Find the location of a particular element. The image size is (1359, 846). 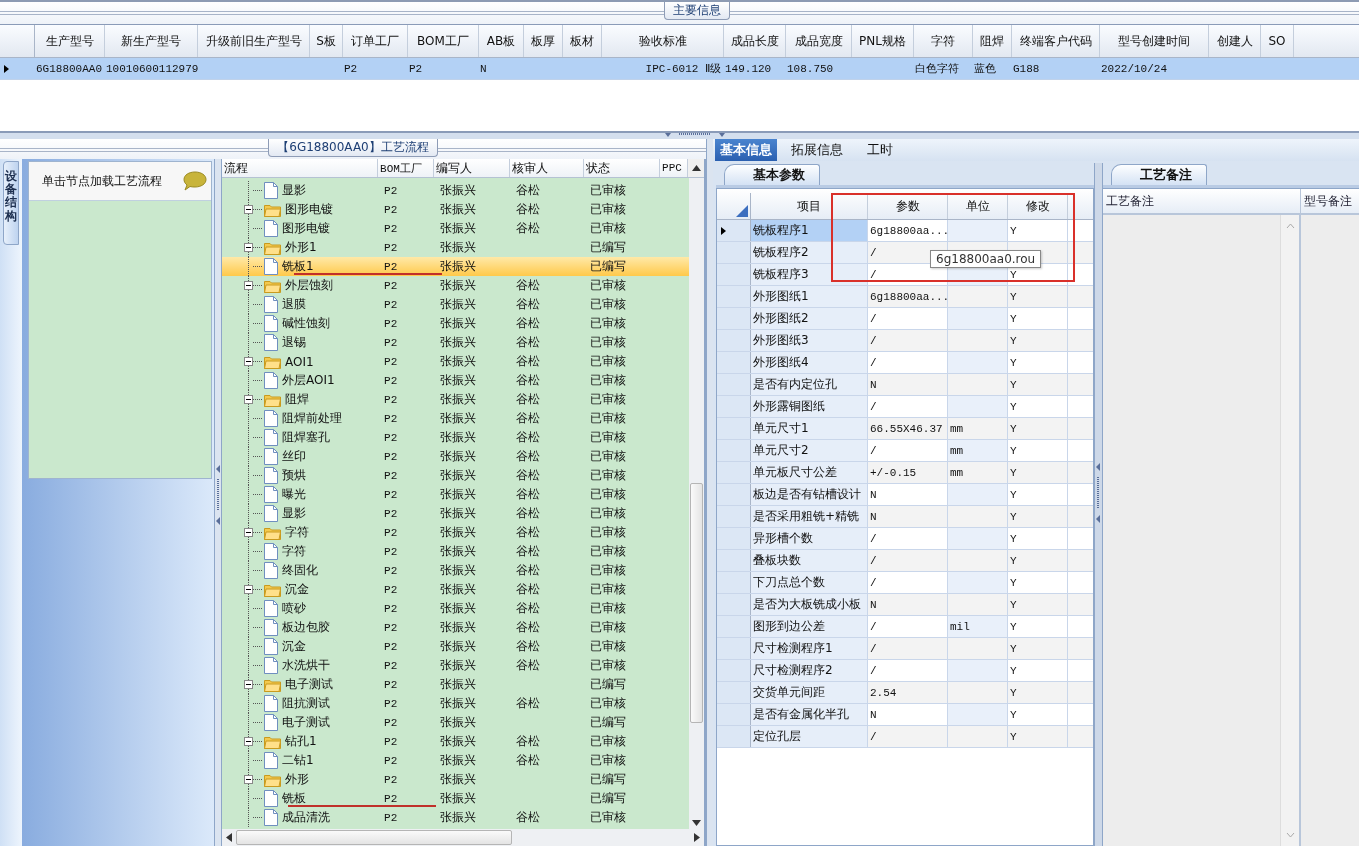

column-header: 单位 is located at coordinates (978, 206).